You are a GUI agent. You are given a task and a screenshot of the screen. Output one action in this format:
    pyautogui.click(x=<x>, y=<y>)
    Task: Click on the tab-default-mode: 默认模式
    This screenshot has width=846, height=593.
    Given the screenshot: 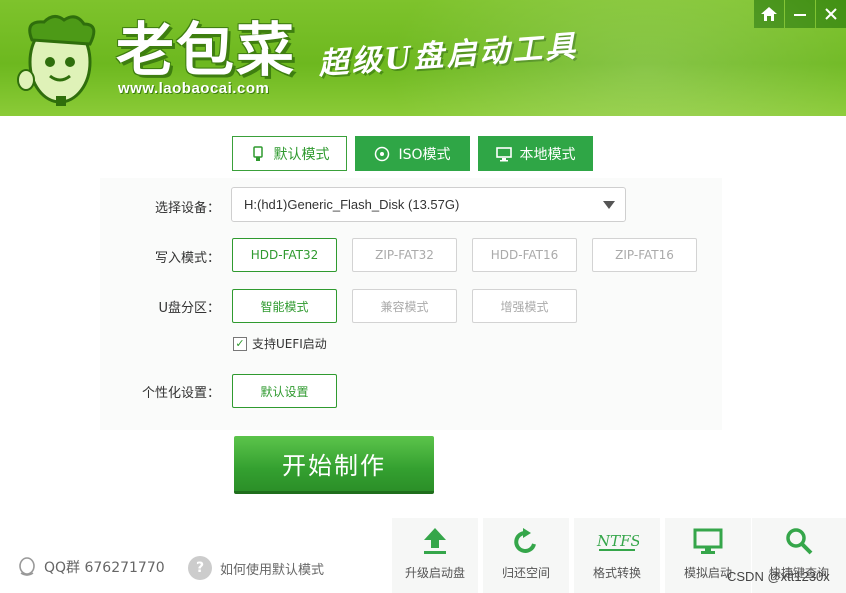 What is the action you would take?
    pyautogui.click(x=289, y=153)
    